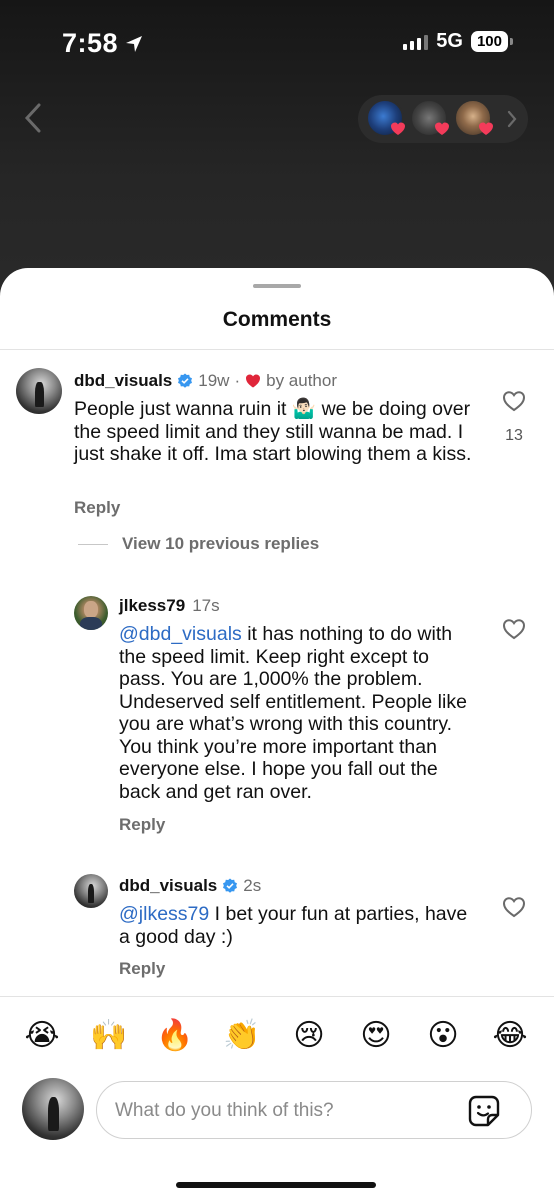  I want to click on home-indicator, so click(276, 1185).